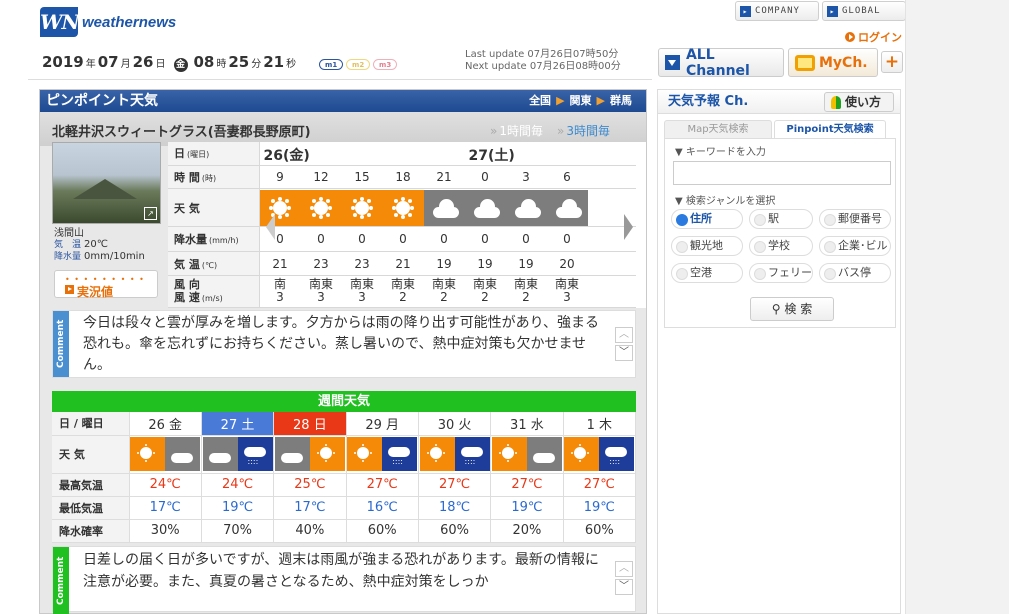 The height and width of the screenshot is (614, 1009). What do you see at coordinates (792, 309) in the screenshot?
I see `search-button: ⚲ 検 索` at bounding box center [792, 309].